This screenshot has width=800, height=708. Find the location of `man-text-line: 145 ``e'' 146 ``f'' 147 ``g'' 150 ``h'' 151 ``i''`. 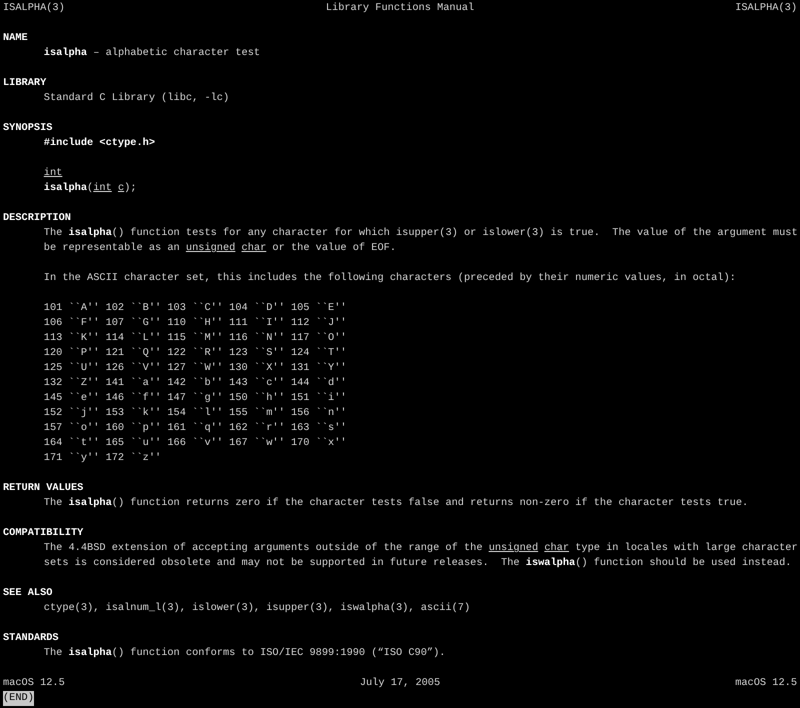

man-text-line: 145 ``e'' 146 ``f'' 147 ``g'' 150 ``h'' 151 ``i'' is located at coordinates (196, 398).